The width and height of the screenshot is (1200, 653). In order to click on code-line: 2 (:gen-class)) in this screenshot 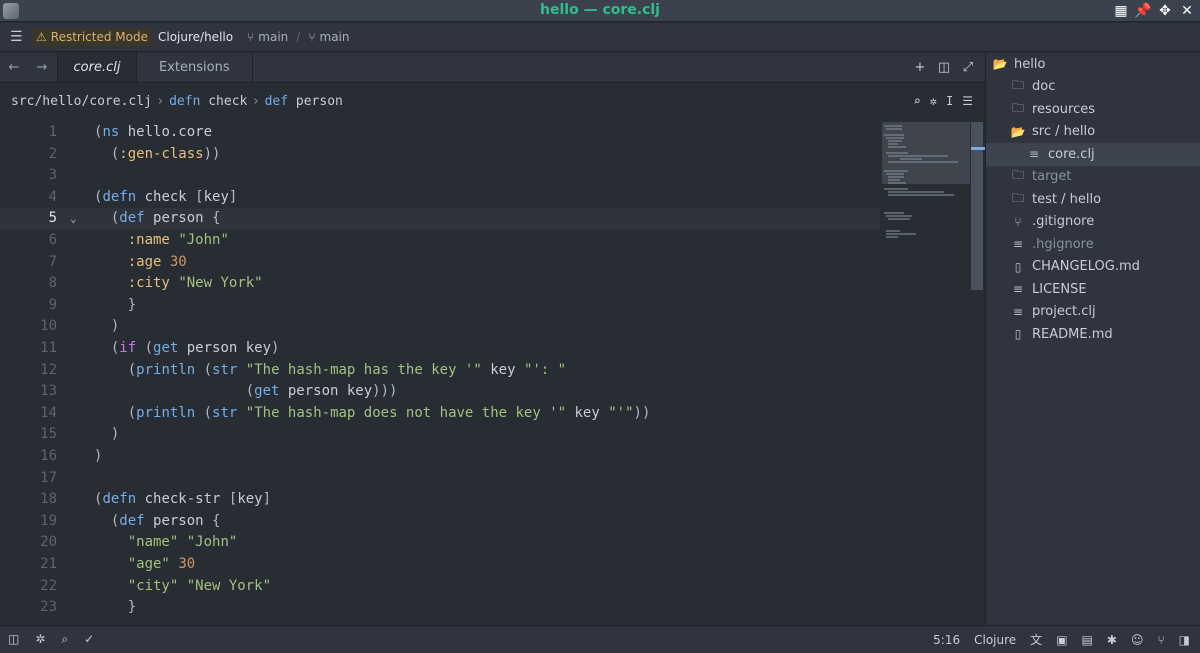, I will do `click(134, 153)`.